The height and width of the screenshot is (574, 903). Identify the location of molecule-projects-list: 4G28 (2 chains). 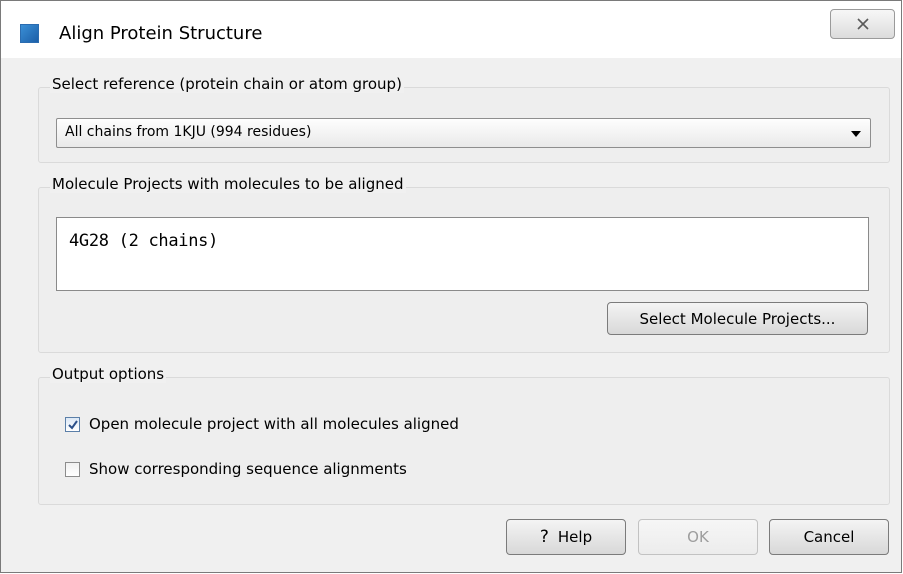
(462, 254).